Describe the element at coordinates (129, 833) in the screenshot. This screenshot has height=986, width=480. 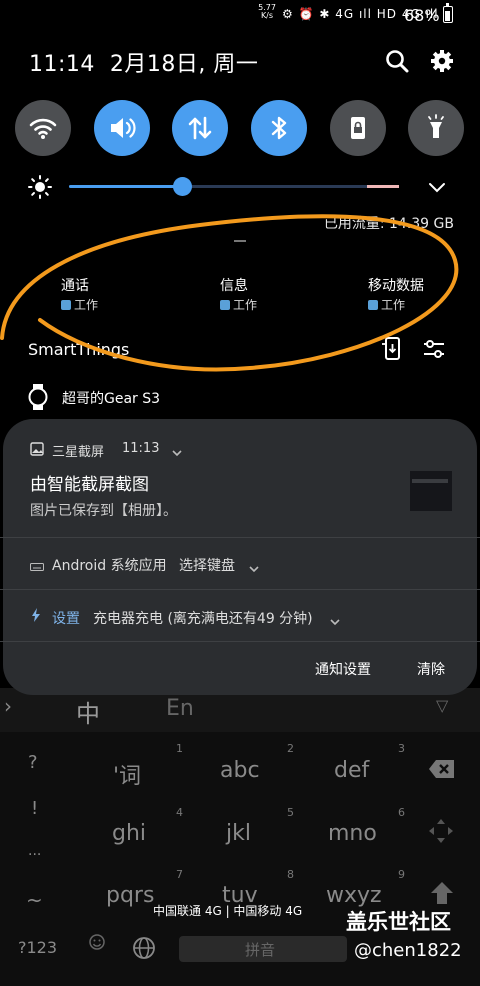
I see `key-4: ghi` at that location.